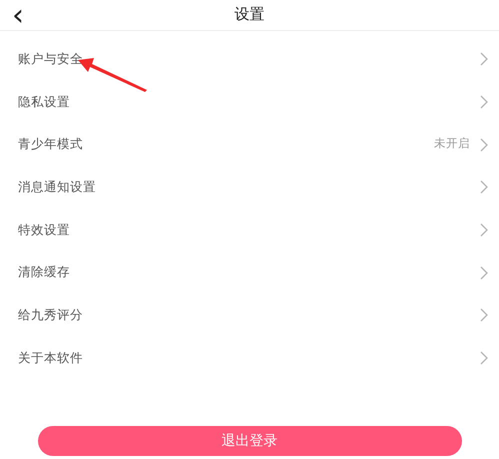  I want to click on settings-row: 特效设置, so click(249, 230).